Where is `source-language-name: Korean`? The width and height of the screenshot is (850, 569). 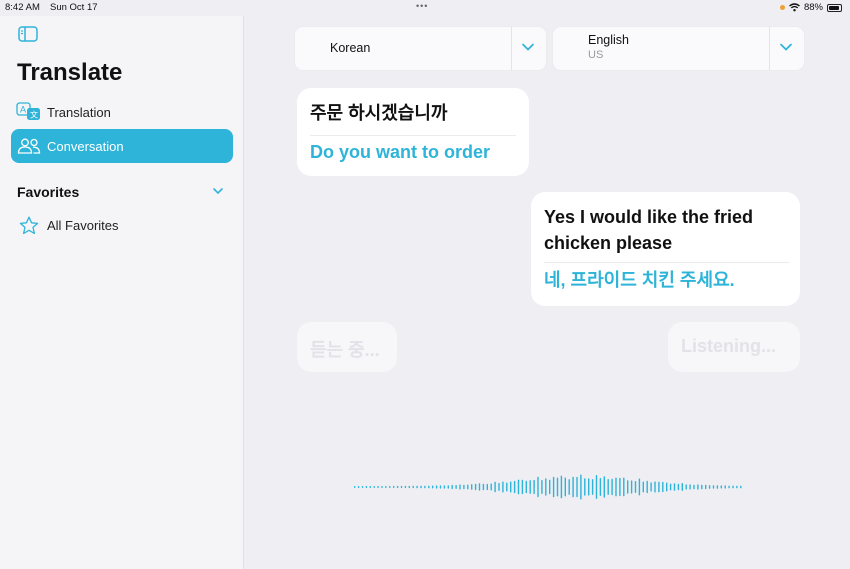
source-language-name: Korean is located at coordinates (350, 48).